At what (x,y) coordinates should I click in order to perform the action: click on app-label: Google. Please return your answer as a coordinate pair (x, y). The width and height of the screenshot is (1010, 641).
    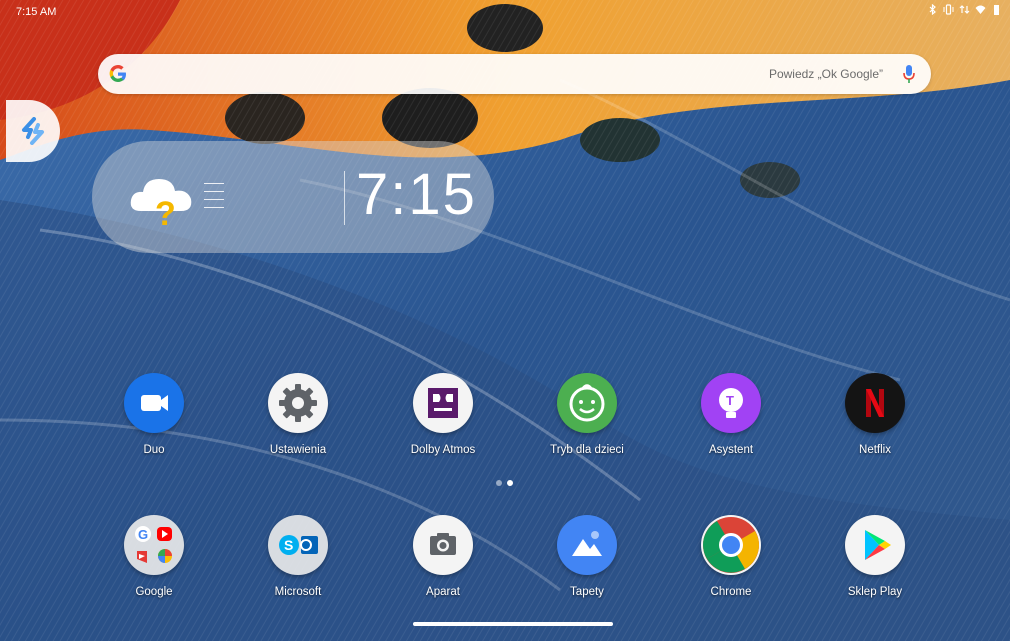
    Looking at the image, I should click on (154, 592).